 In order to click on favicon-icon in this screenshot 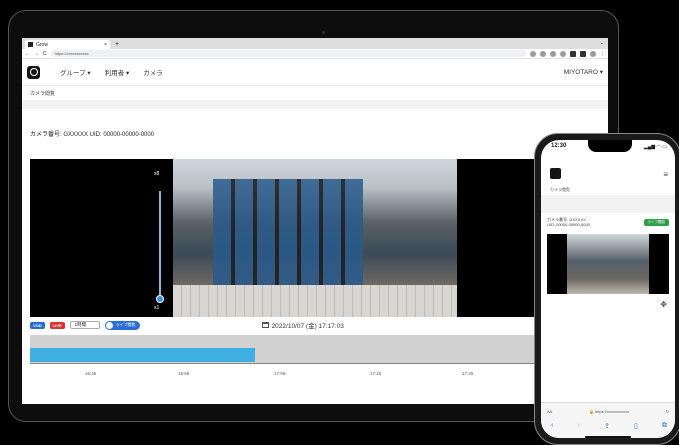, I will do `click(30, 44)`.